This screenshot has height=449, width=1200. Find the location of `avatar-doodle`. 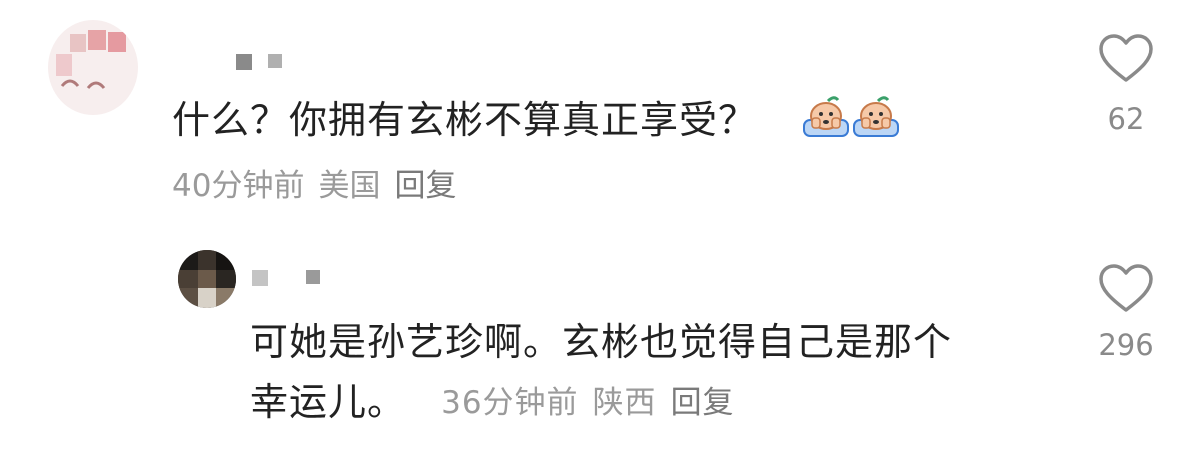

avatar-doodle is located at coordinates (83, 84).